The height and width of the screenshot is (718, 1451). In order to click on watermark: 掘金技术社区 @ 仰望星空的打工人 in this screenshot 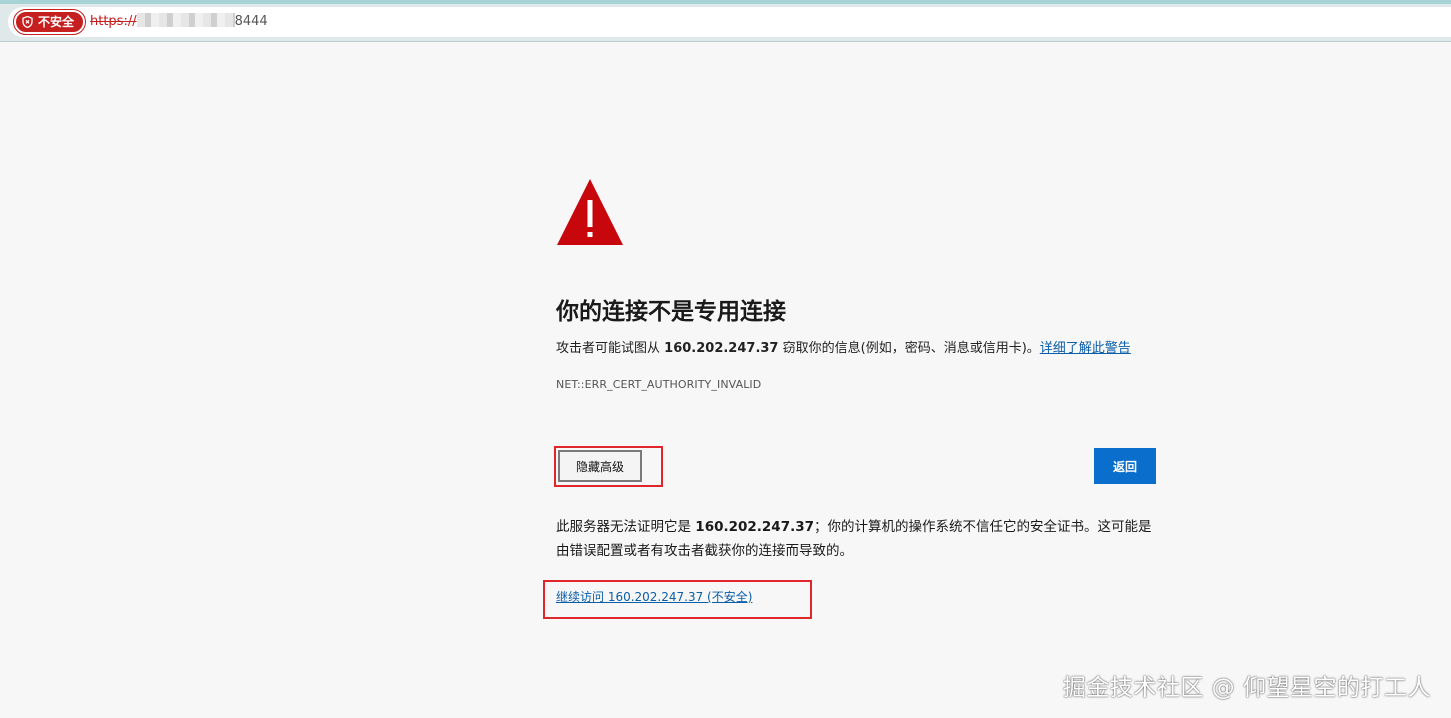, I will do `click(1246, 688)`.